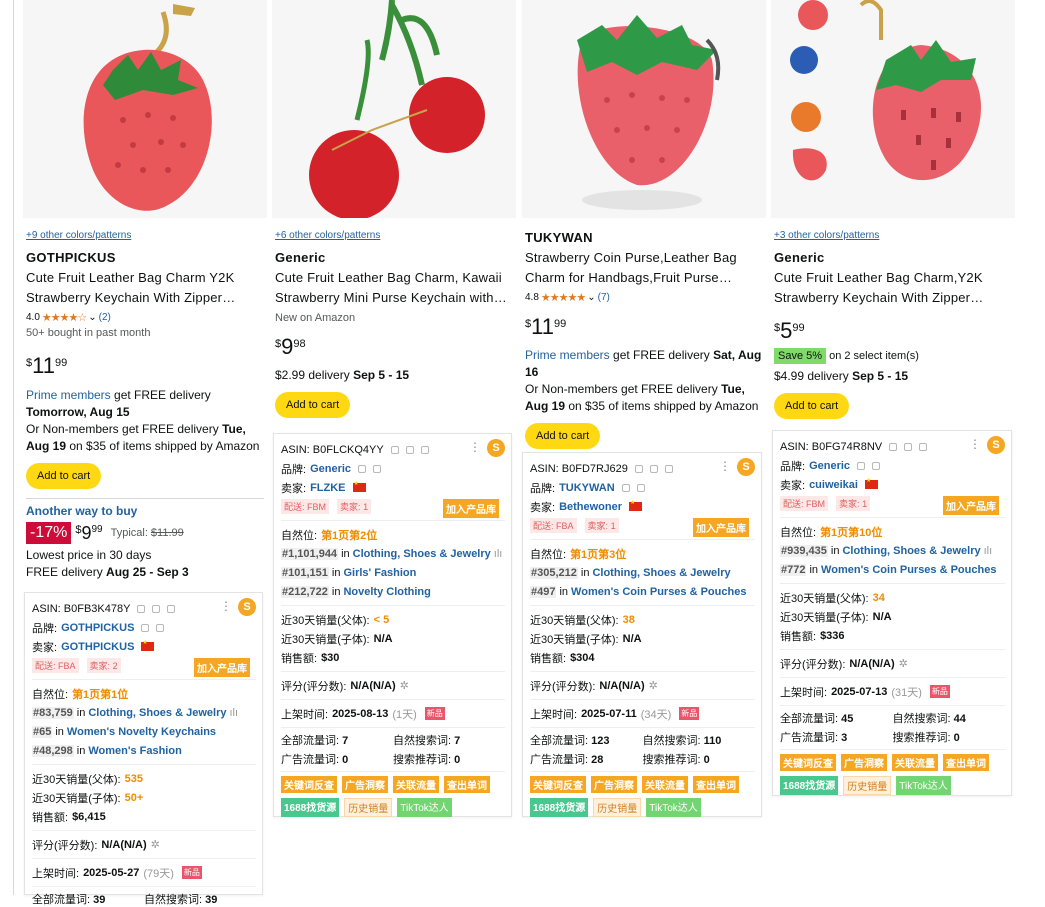 This screenshot has width=1045, height=907. I want to click on brand-link: TUKYWAN, so click(587, 488).